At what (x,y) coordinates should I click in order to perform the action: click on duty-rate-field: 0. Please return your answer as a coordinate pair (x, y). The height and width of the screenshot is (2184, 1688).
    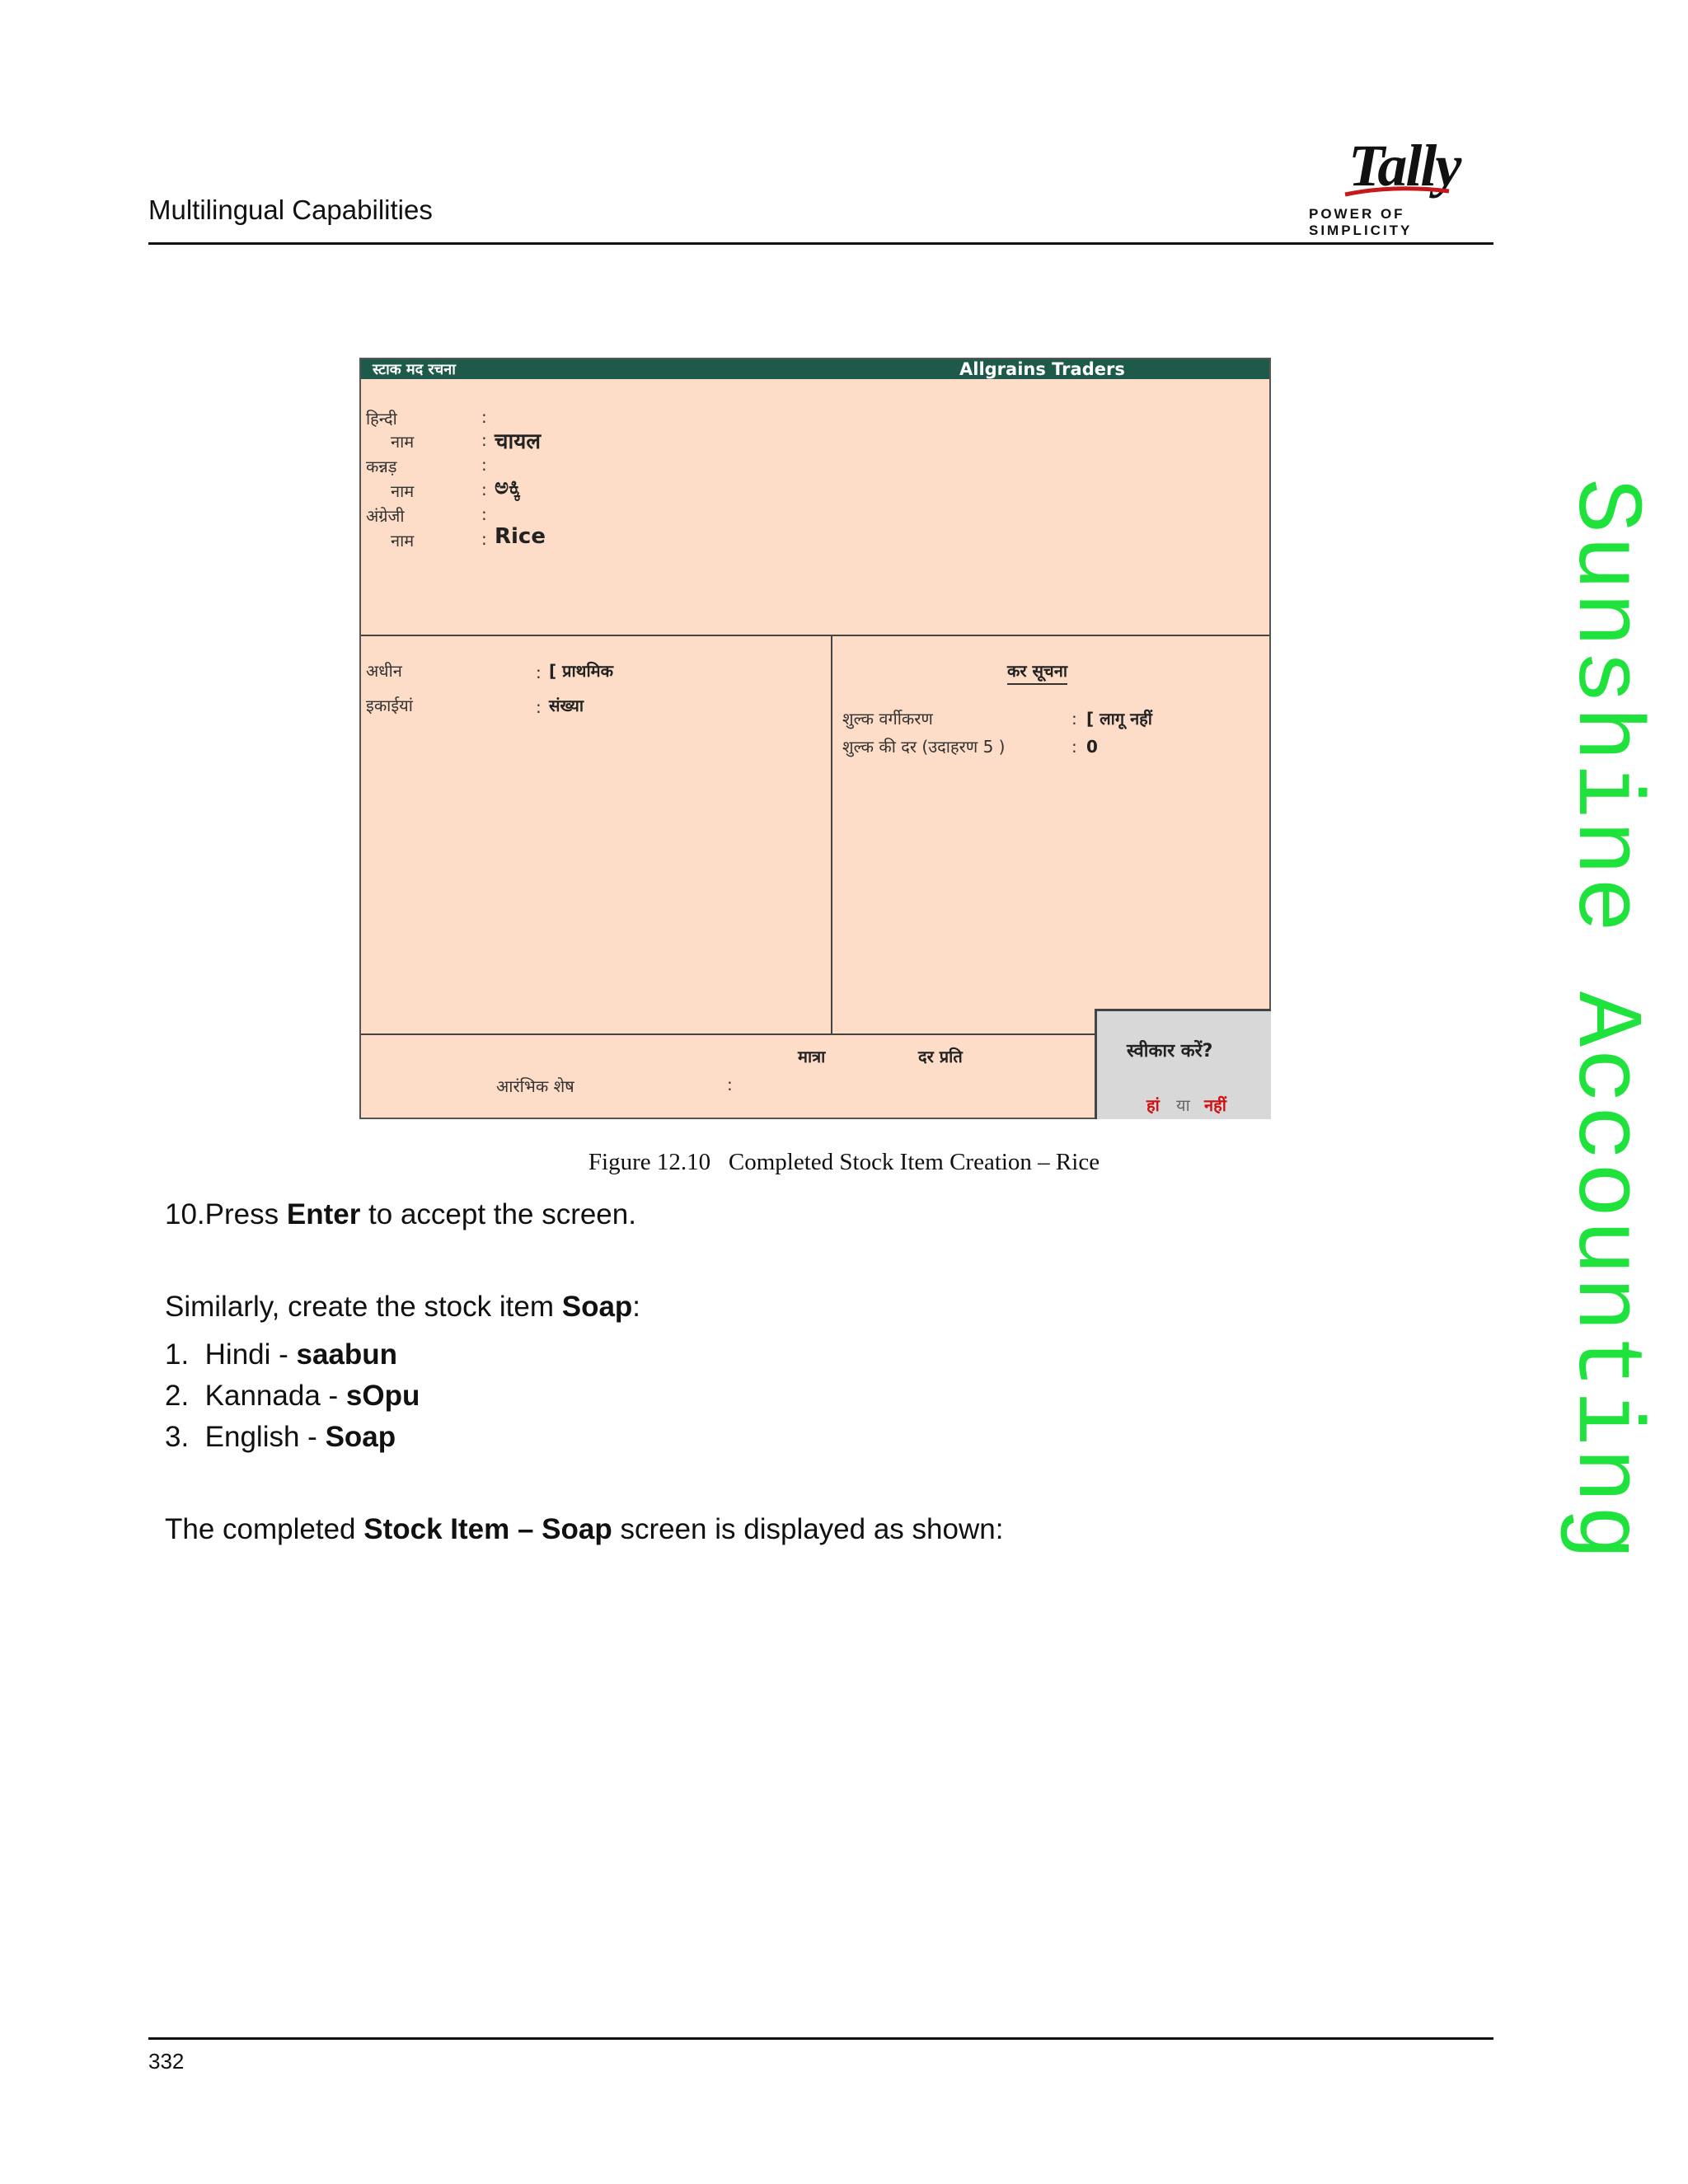
    Looking at the image, I should click on (1092, 747).